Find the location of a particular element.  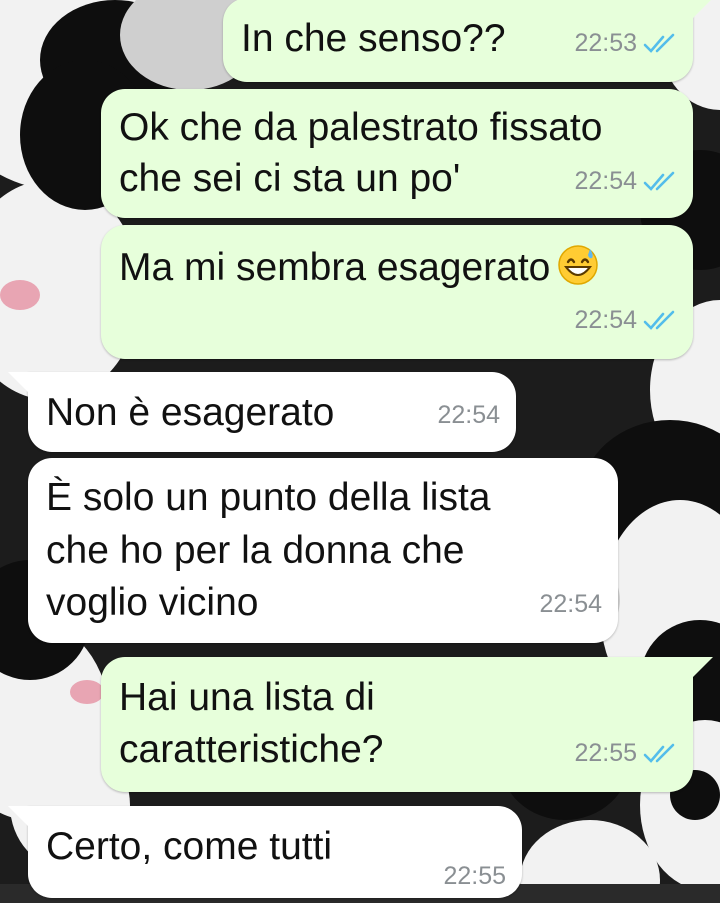

message-bubble-outgoing: In che senso?? 22:53 is located at coordinates (468, 41).